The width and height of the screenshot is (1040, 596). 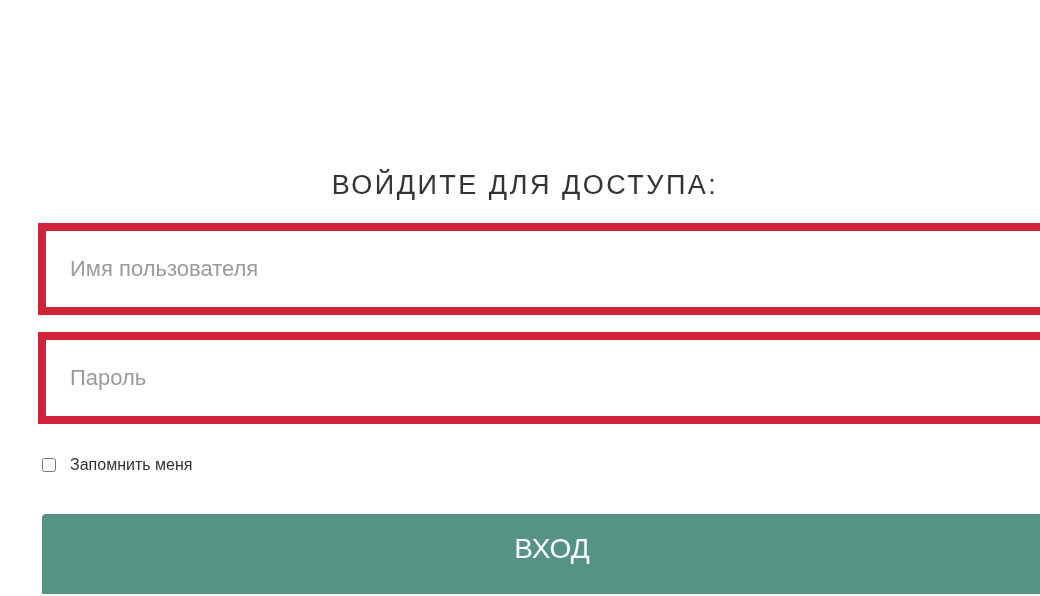 What do you see at coordinates (539, 269) in the screenshot?
I see `input-field: Имя пользователя` at bounding box center [539, 269].